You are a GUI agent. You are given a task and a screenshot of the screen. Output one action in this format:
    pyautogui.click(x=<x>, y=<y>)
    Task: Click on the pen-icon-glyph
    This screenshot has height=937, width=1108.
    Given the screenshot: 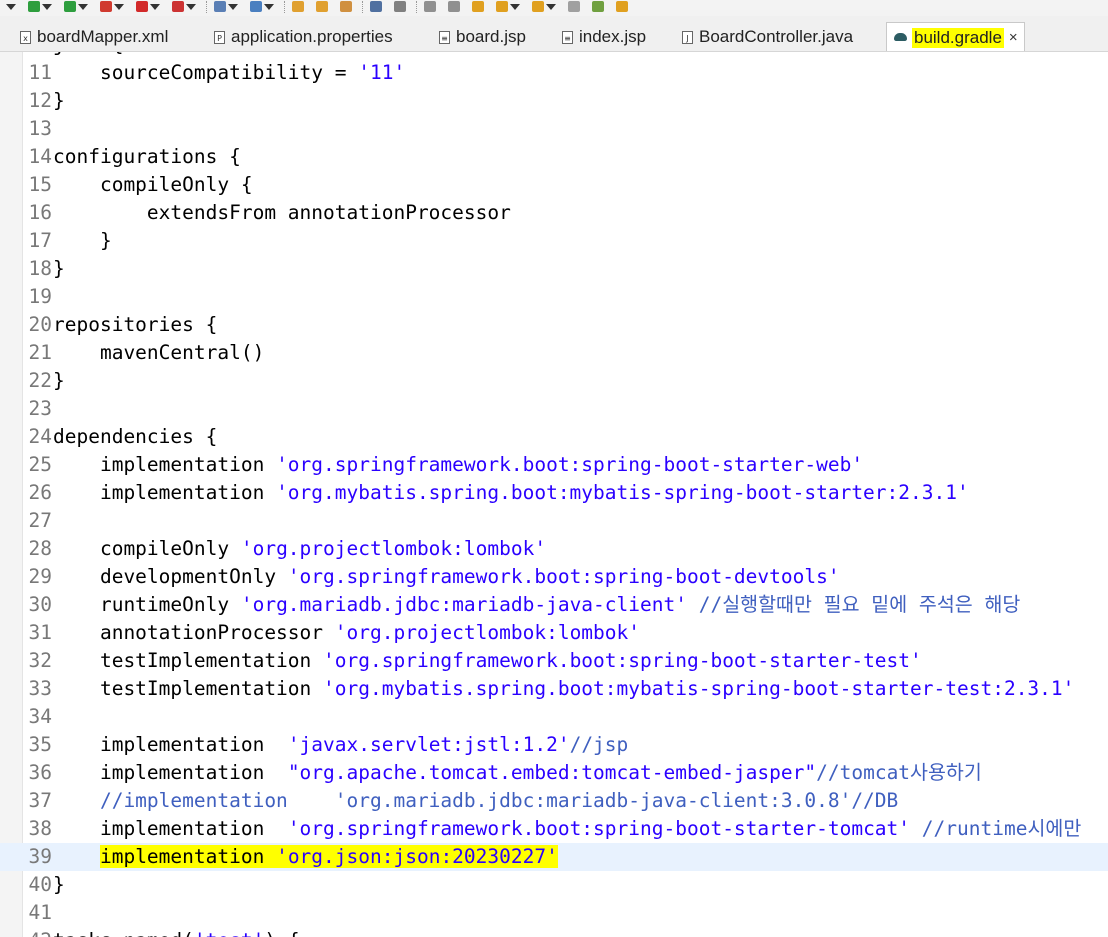 What is the action you would take?
    pyautogui.click(x=346, y=6)
    